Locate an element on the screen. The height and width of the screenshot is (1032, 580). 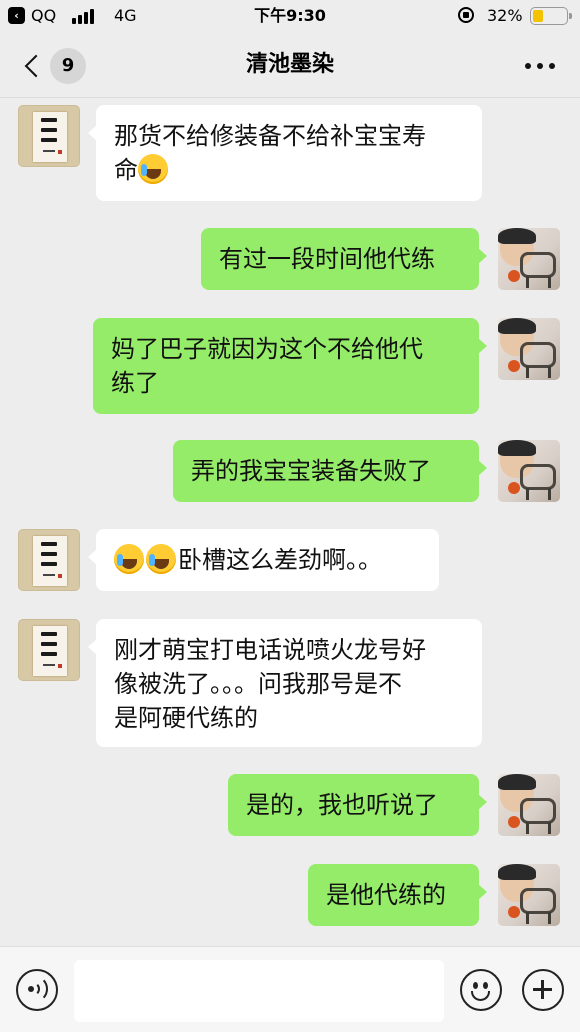
message-text: 那货不给修装备不给补宝宝寿 is located at coordinates (270, 136).